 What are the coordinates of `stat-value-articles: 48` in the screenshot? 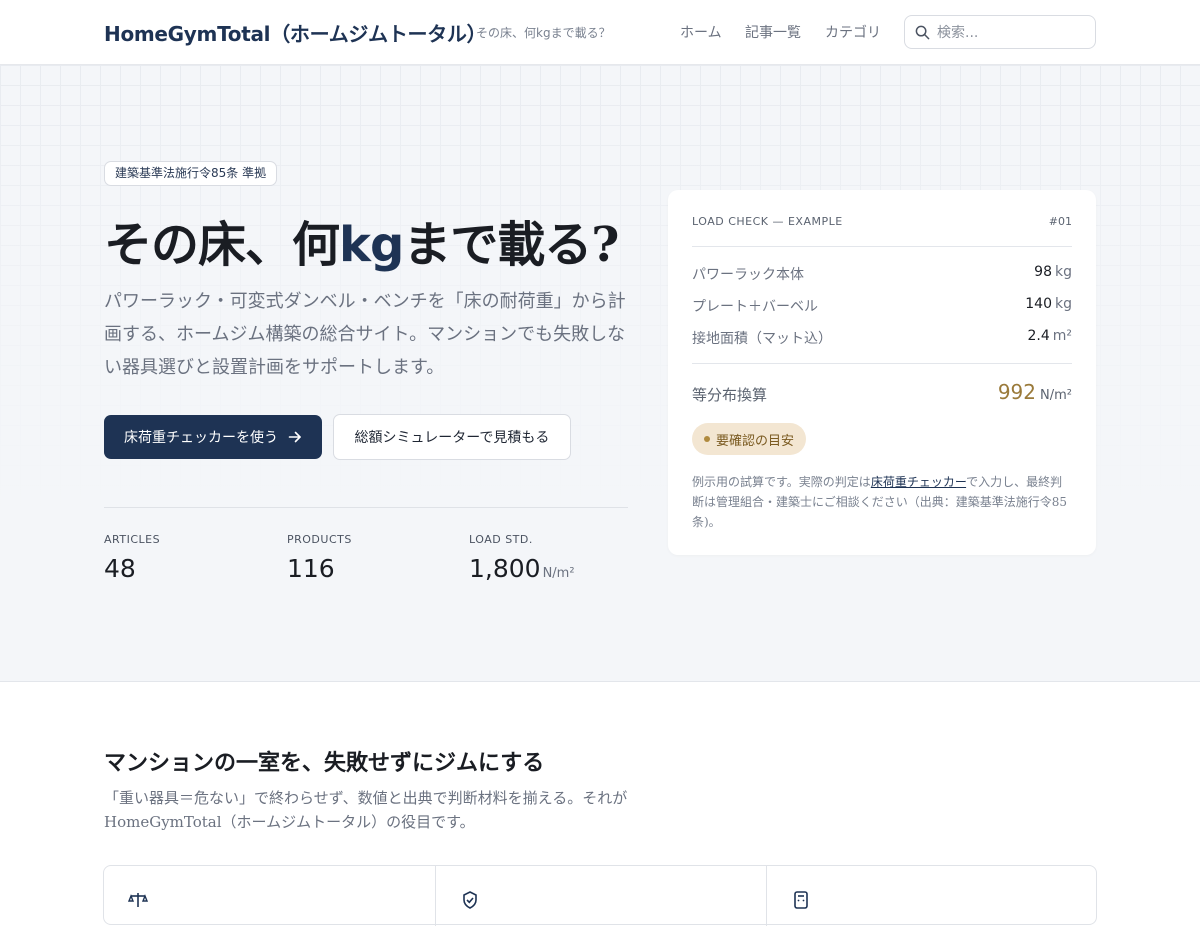 It's located at (120, 568).